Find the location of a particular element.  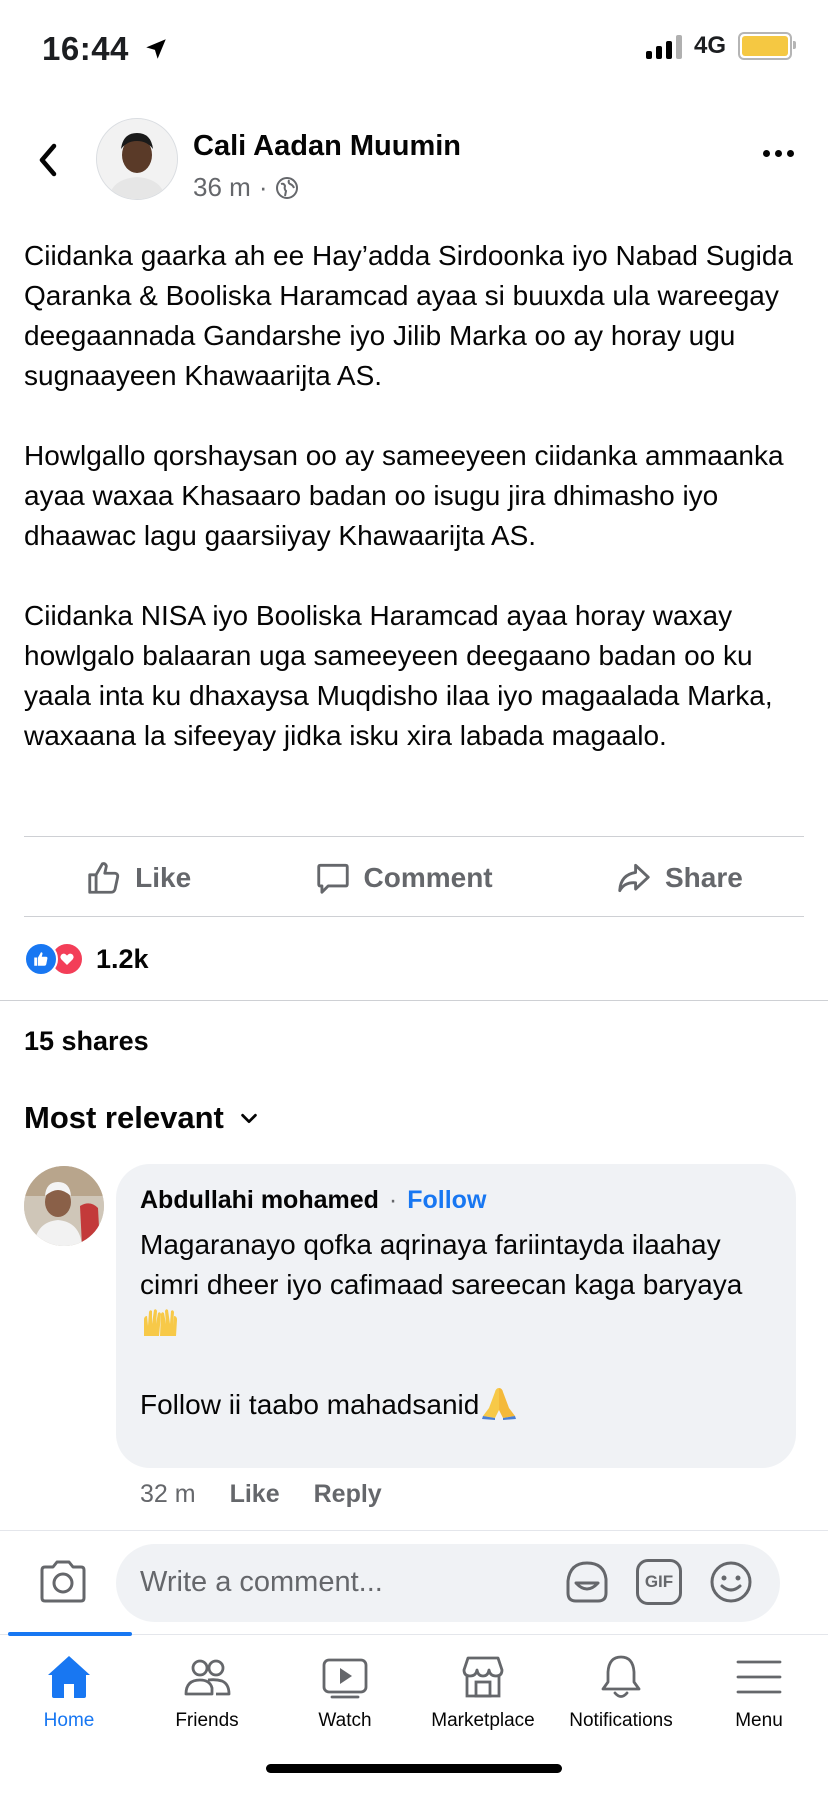

post-meta: 36 m · is located at coordinates (246, 187).